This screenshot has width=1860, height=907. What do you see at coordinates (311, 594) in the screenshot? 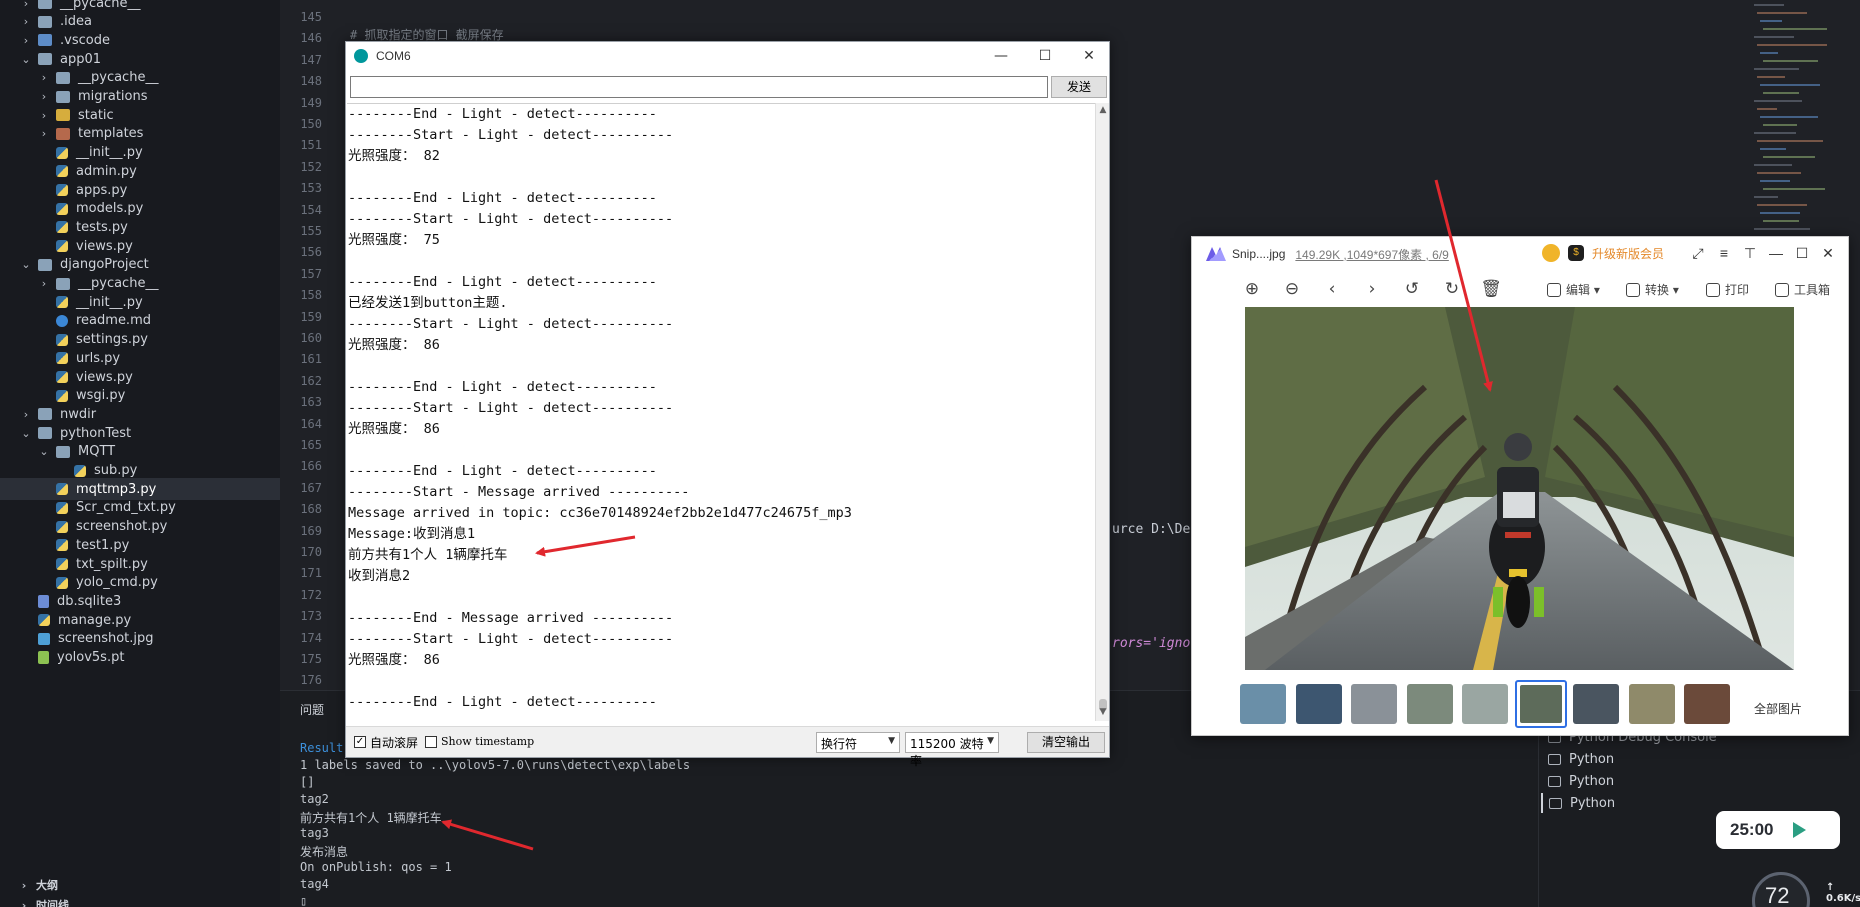
I see `line-number: 172` at bounding box center [311, 594].